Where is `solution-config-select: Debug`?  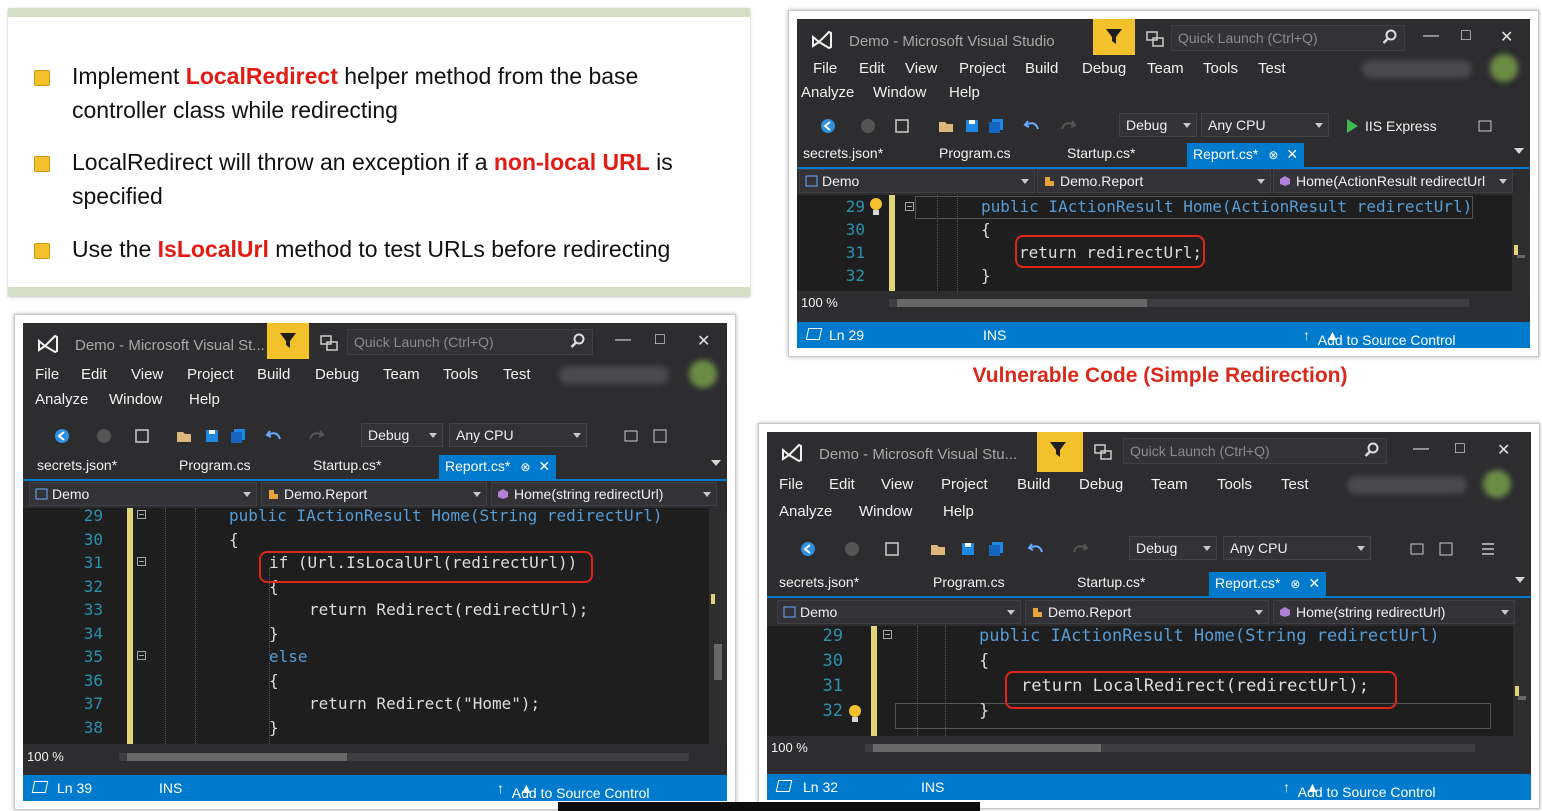
solution-config-select: Debug is located at coordinates (1158, 125).